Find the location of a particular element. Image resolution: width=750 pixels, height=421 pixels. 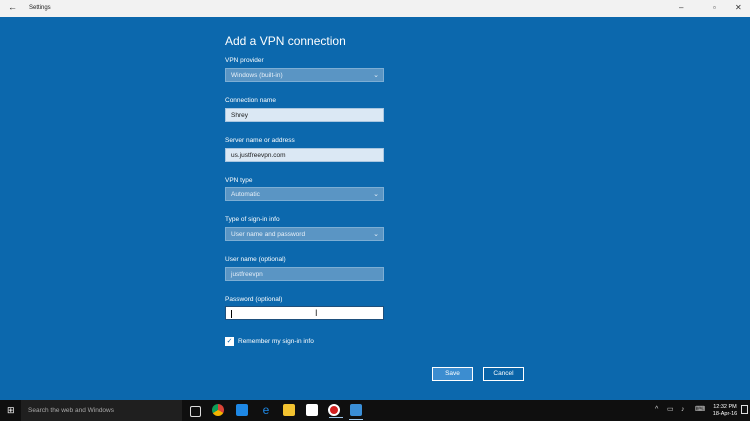

taskbar: ⊞ Search the web and Windows e ^ ▭ ♪ ⌨ is located at coordinates (375, 410).